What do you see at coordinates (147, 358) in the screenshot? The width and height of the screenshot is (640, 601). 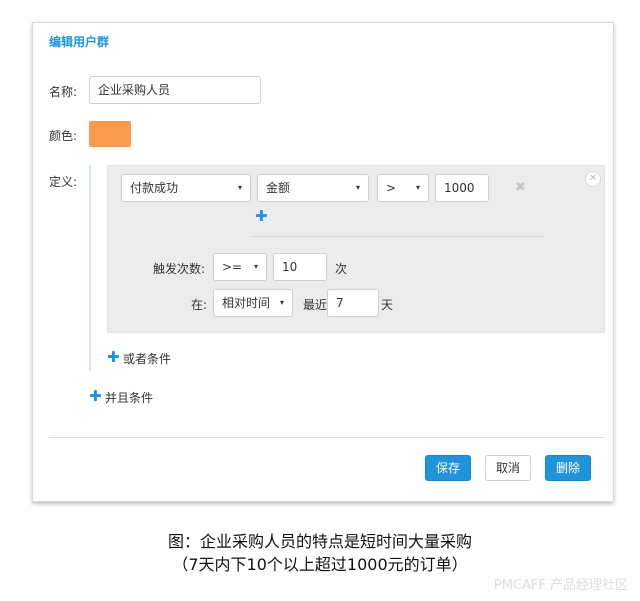 I see `or-condition-link: 或者条件` at bounding box center [147, 358].